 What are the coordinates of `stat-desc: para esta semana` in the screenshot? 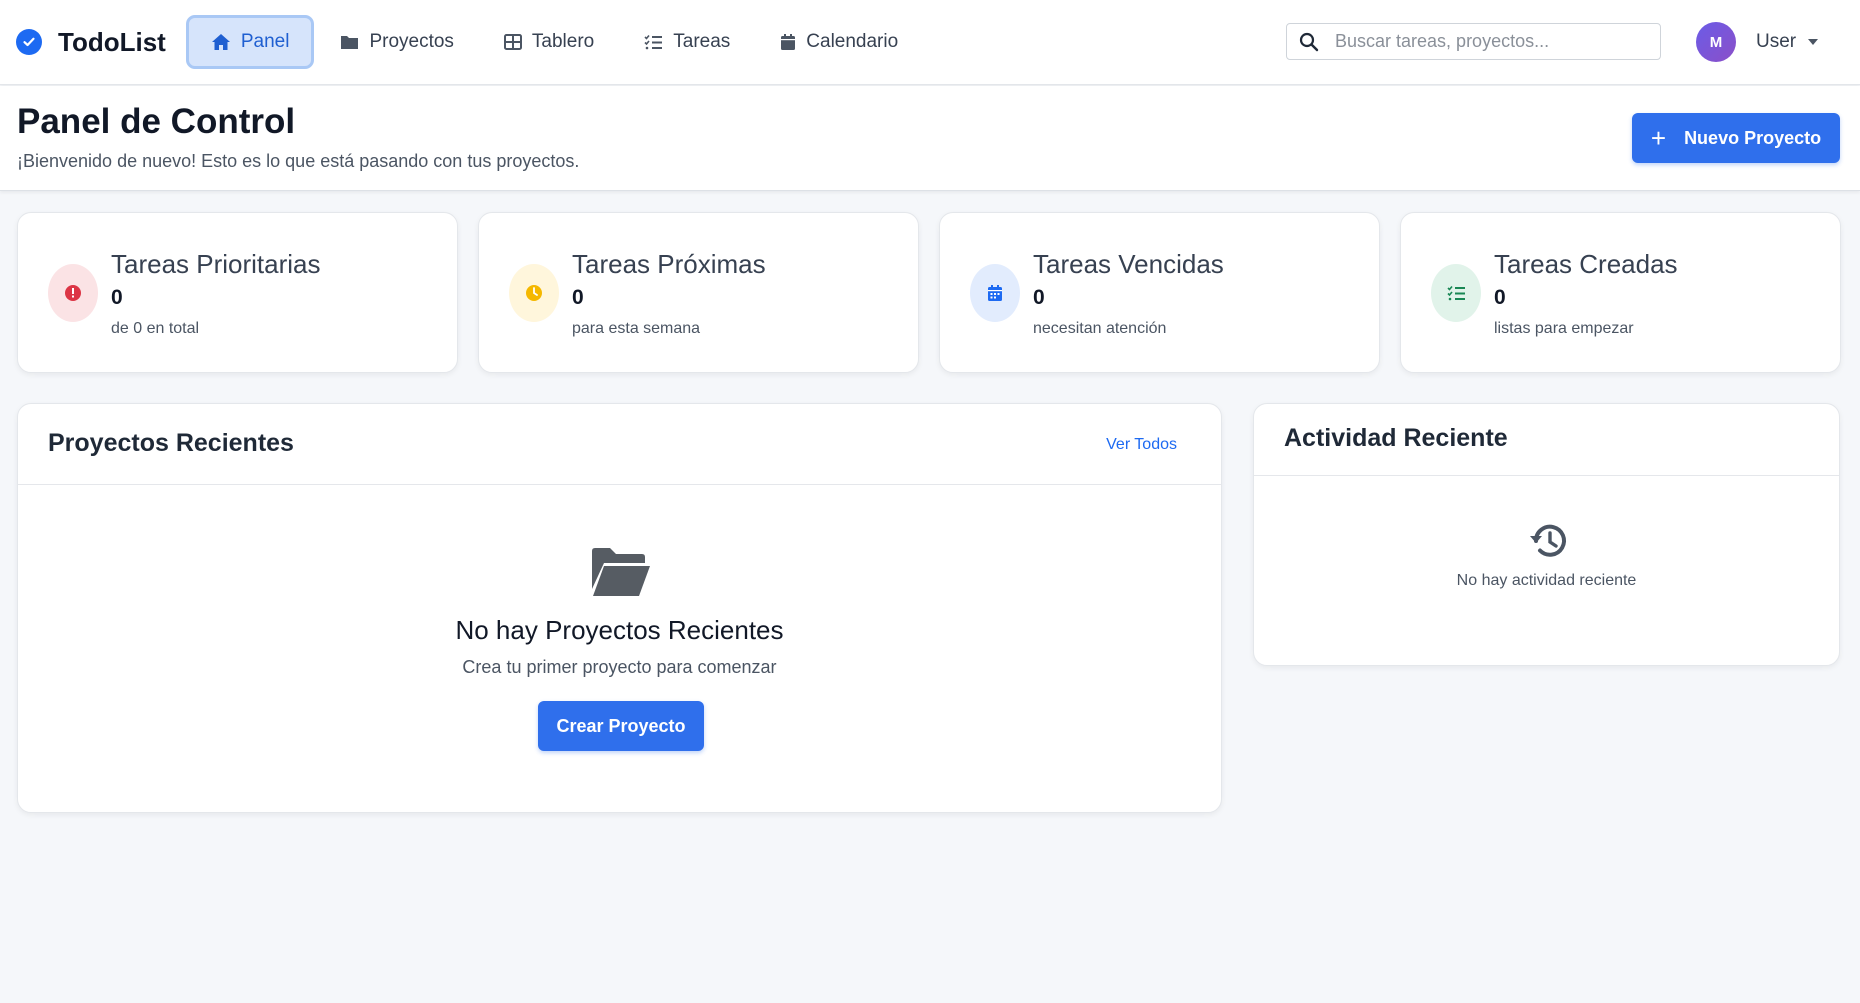 It's located at (636, 328).